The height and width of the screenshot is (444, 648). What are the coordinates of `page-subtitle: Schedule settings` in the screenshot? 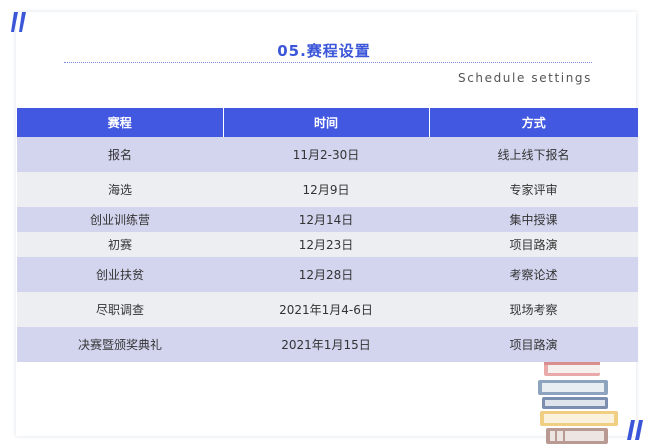 It's located at (524, 78).